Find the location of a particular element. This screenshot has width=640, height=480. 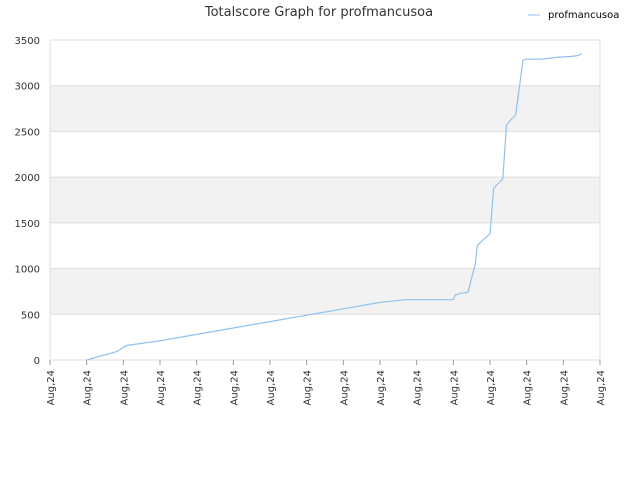

y-tick-label: 500 is located at coordinates (30, 315).